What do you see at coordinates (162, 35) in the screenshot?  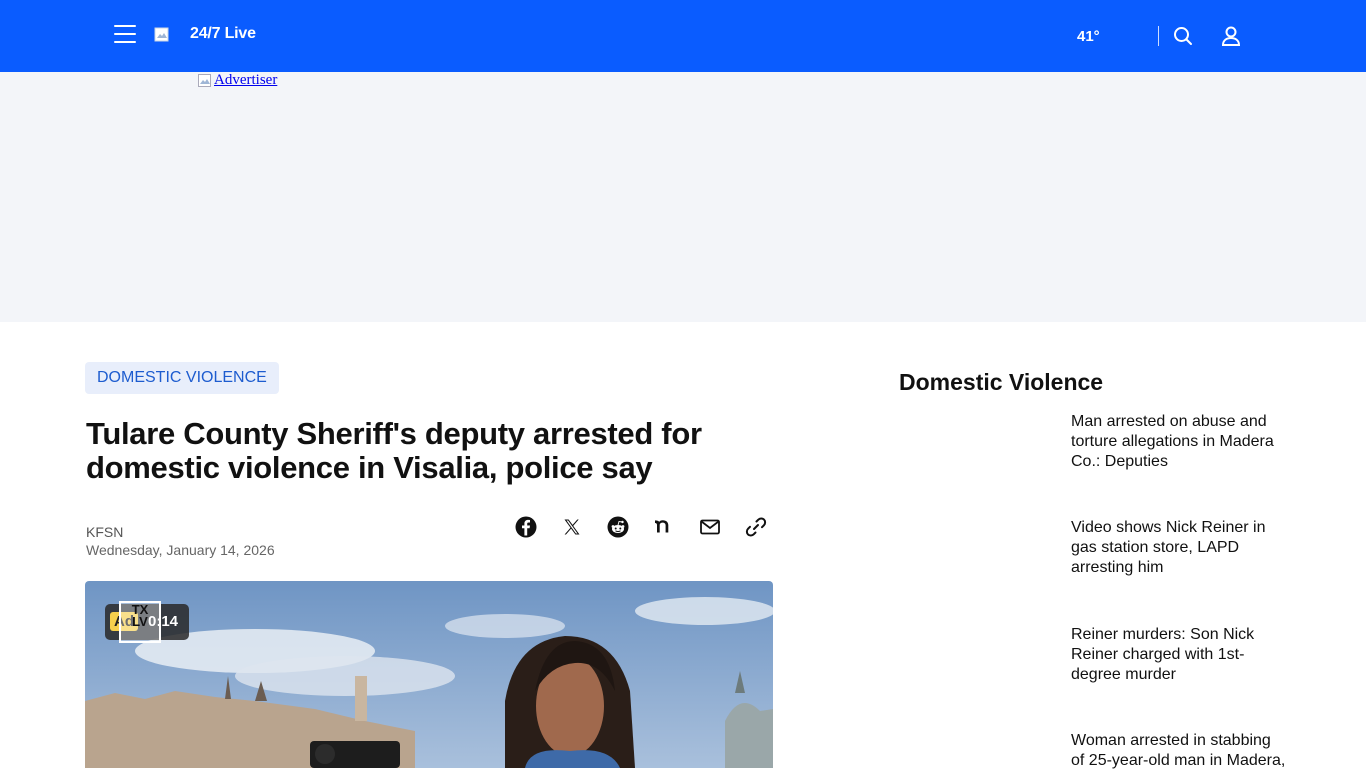 I see `broken-logo-image-icon` at bounding box center [162, 35].